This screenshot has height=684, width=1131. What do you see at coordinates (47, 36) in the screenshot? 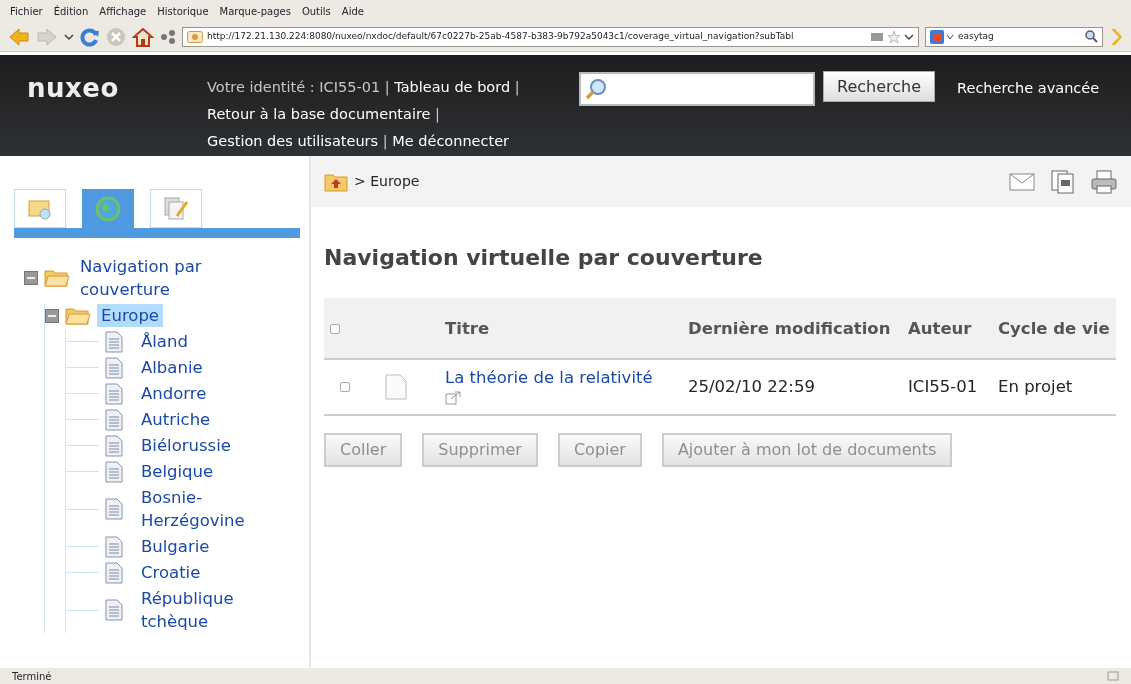
I see `forward-arrow-icon` at bounding box center [47, 36].